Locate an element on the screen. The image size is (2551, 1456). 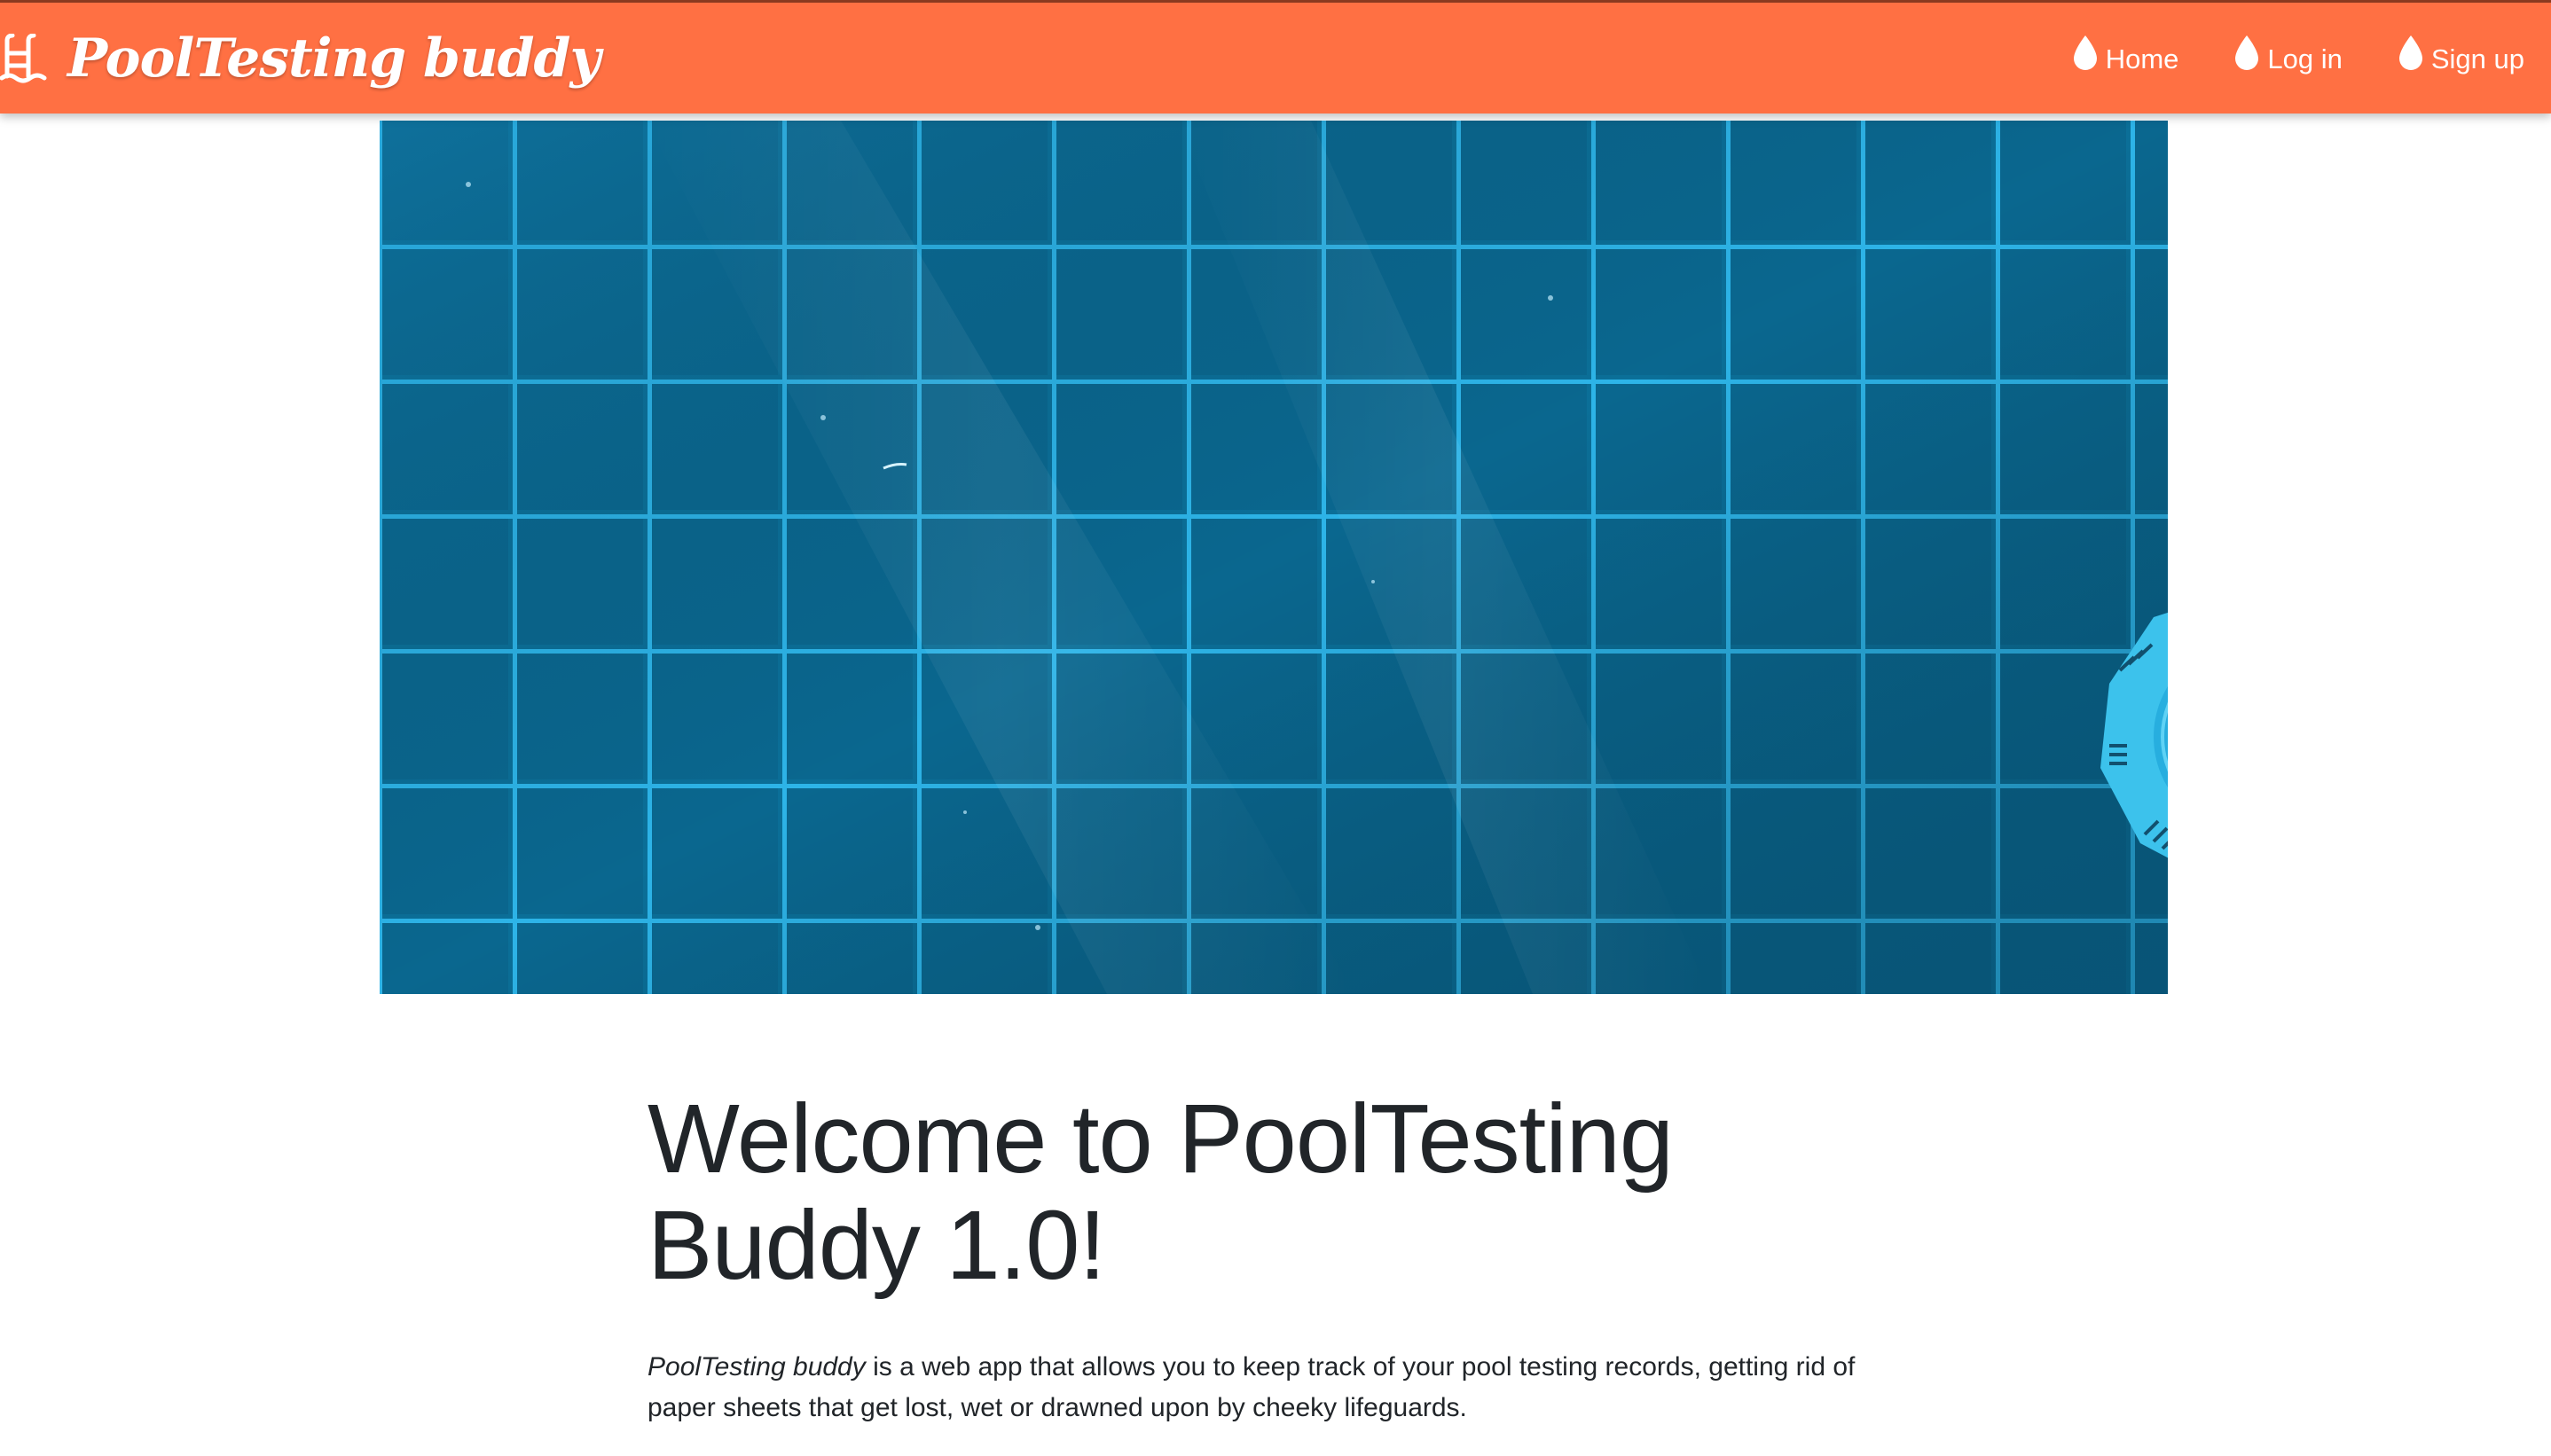
brand-link: PoolTesting buddy is located at coordinates (300, 58).